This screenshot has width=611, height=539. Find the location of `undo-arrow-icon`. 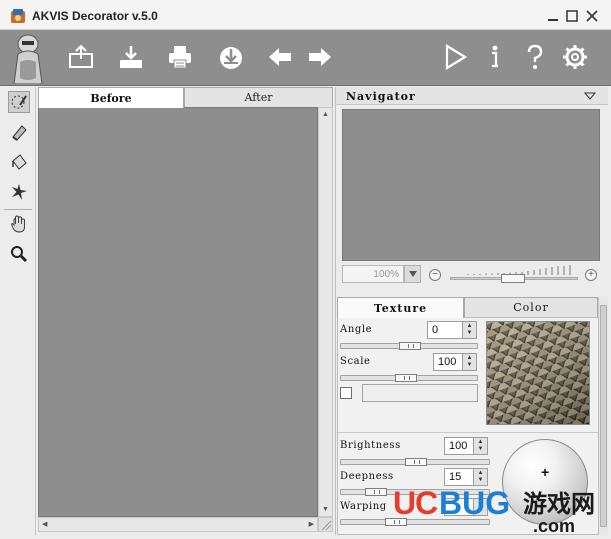

undo-arrow-icon is located at coordinates (280, 57).